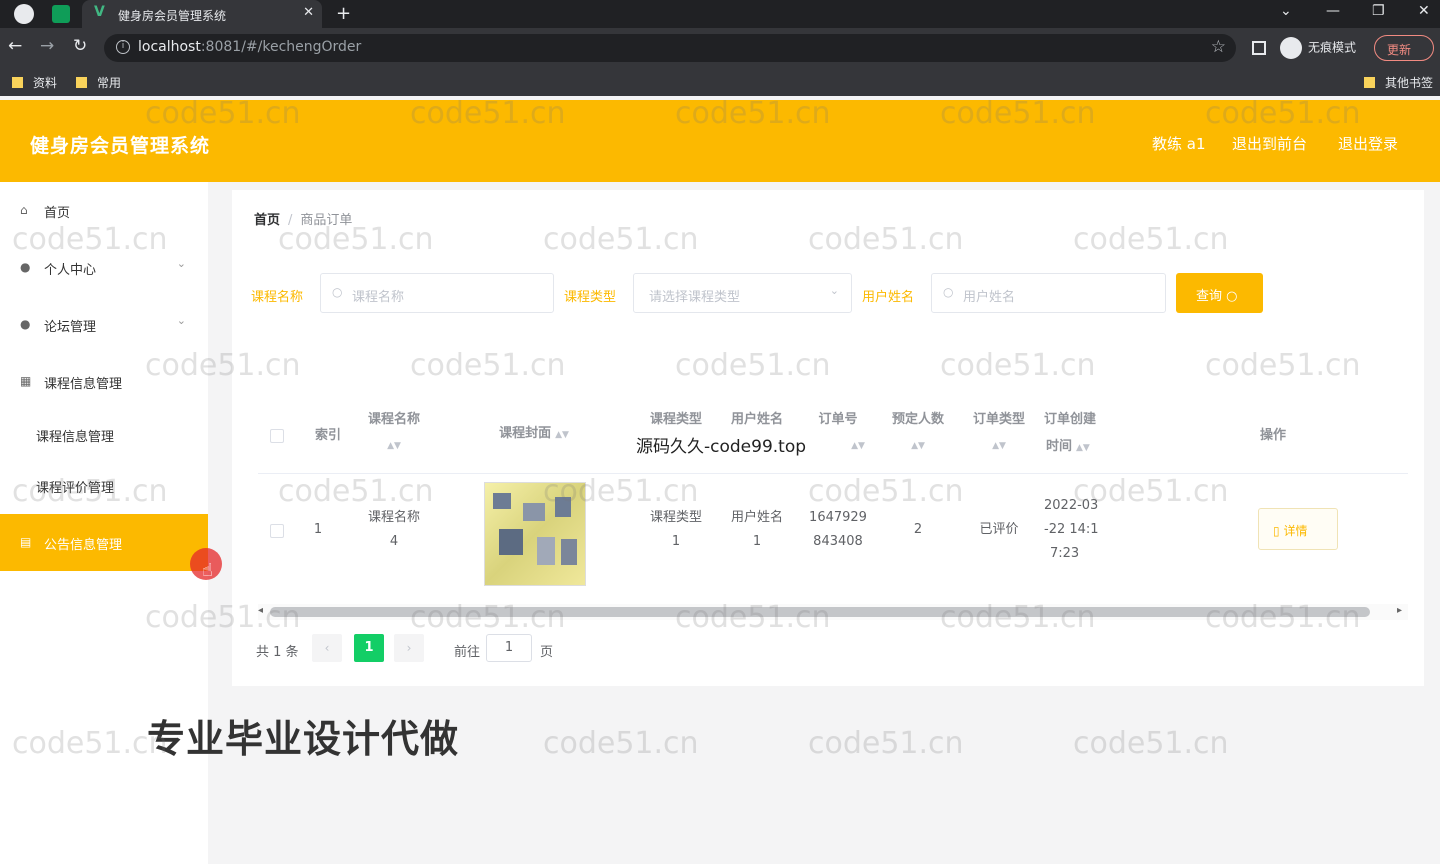  What do you see at coordinates (1398, 82) in the screenshot?
I see `other-bookmarks: 其他书签` at bounding box center [1398, 82].